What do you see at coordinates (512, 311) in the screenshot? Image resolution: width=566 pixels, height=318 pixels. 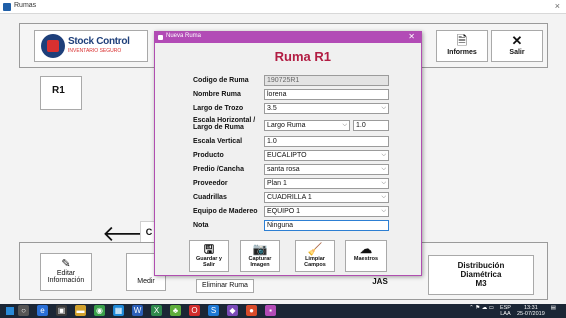 I see `system-tray: ⌃ ⚑ ☁ ▭ ESP LAA 13:31 25-07/2019 ▤` at bounding box center [512, 311].